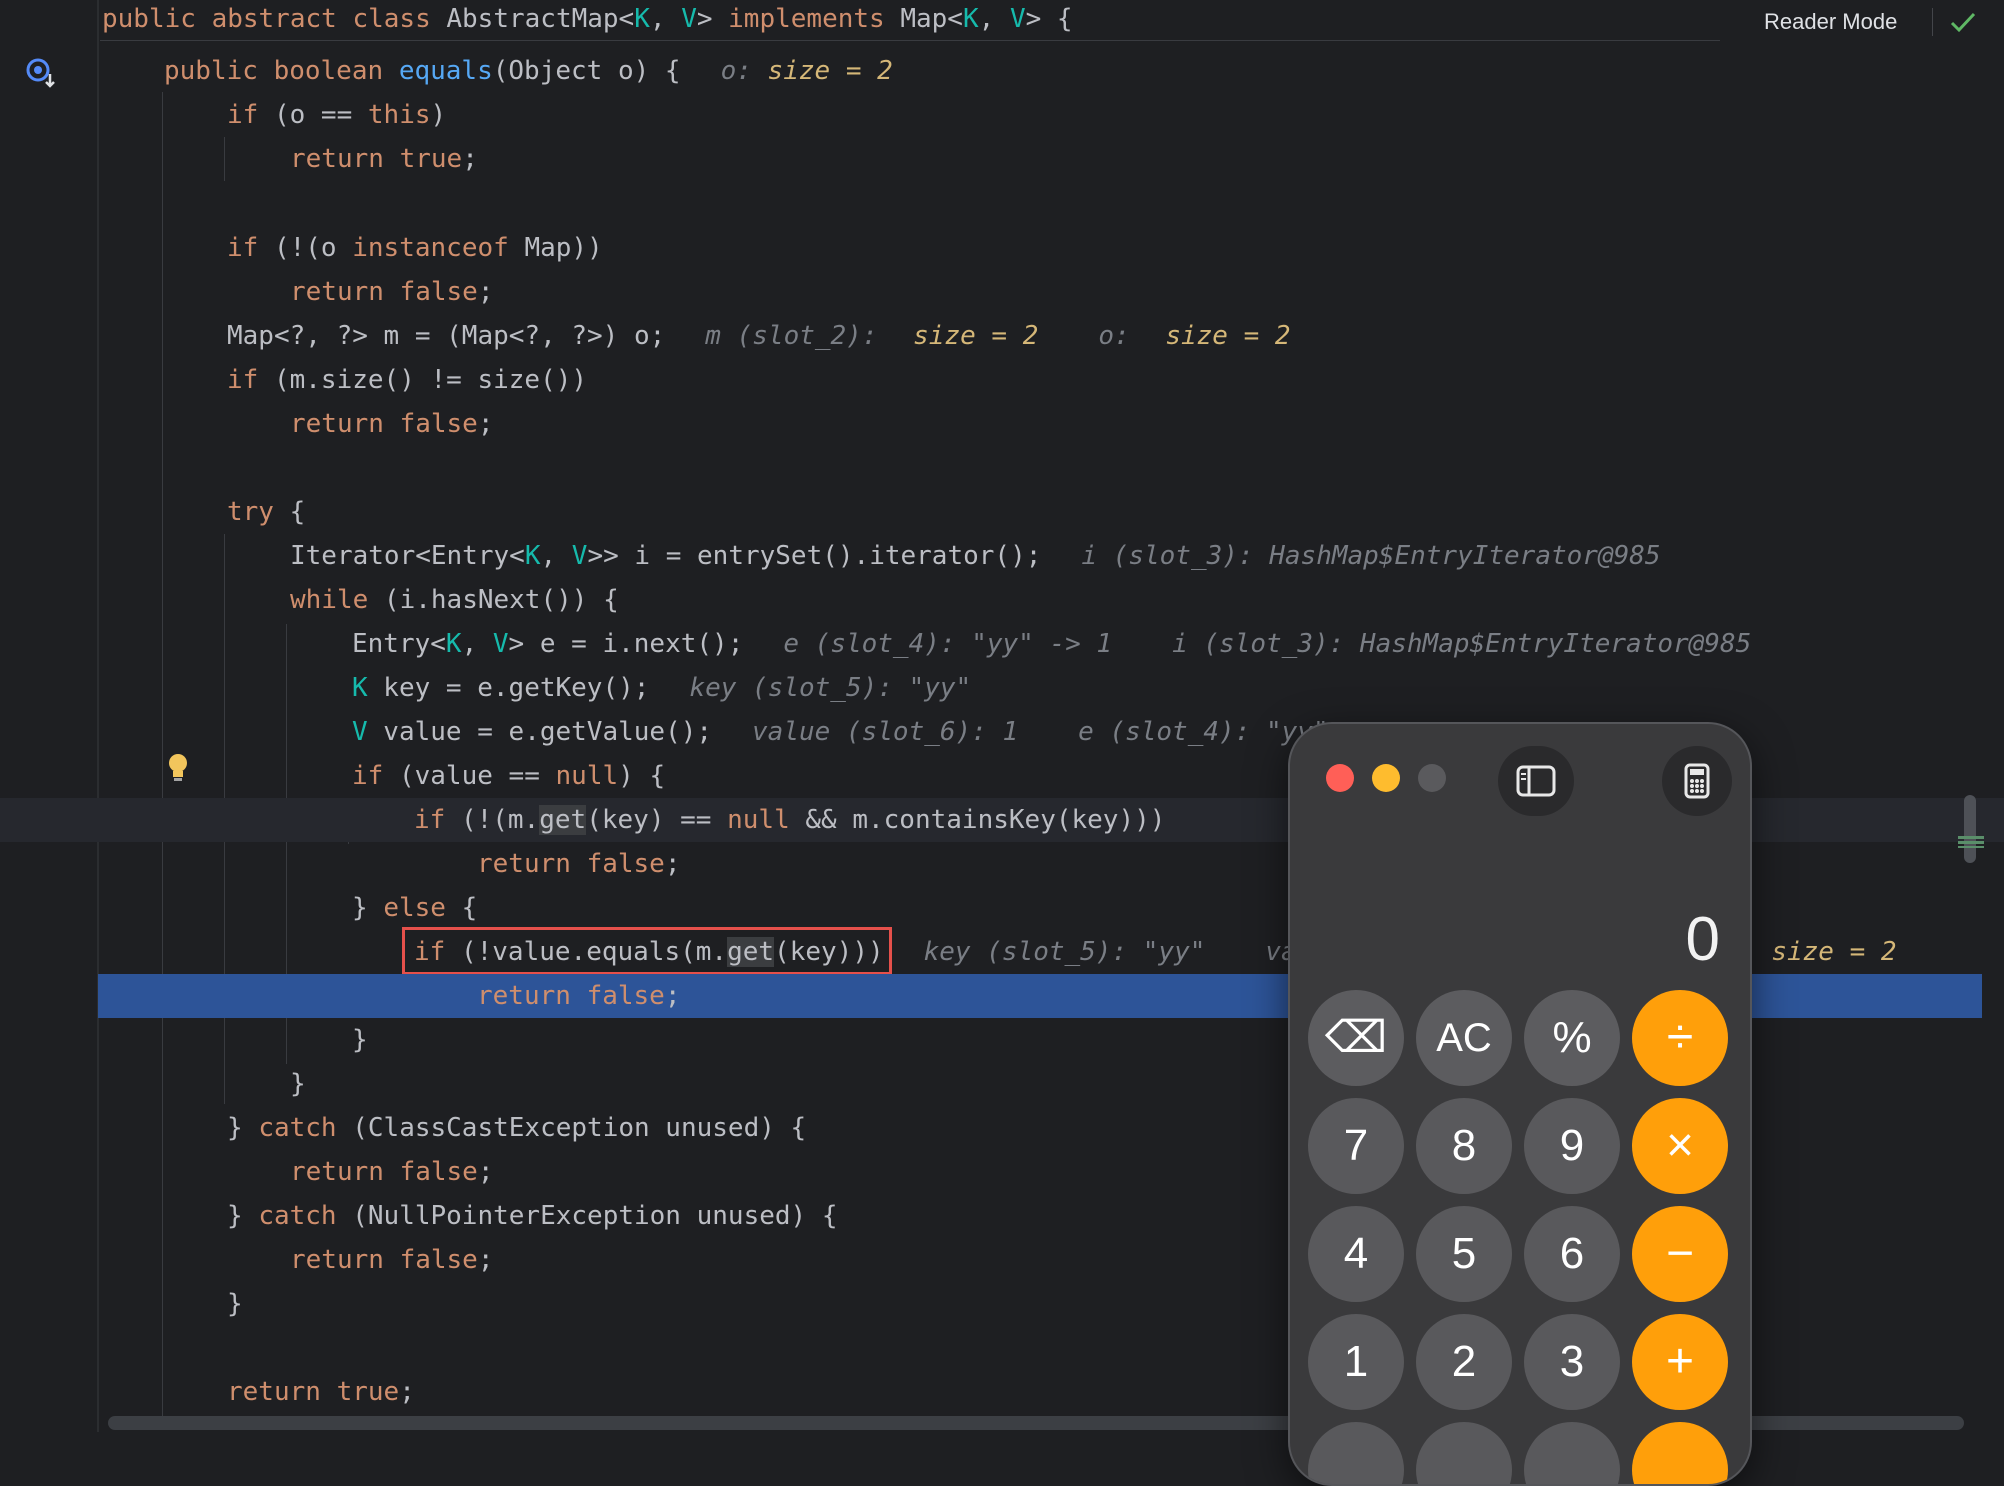 The image size is (2004, 1486). I want to click on hint-value: size = 2, so click(1228, 336).